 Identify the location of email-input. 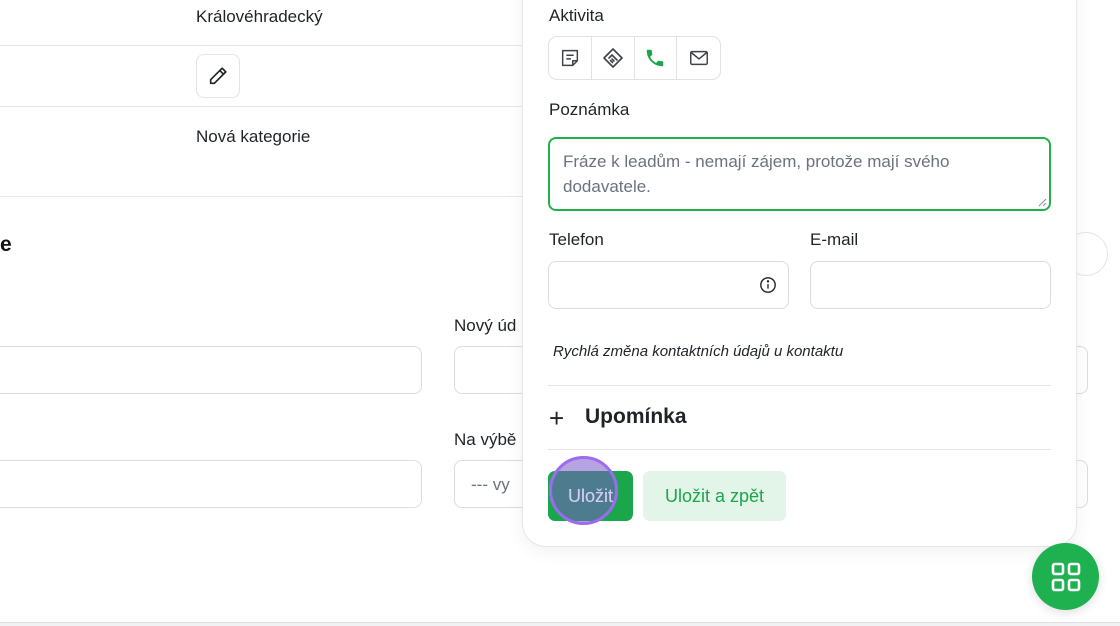
(930, 285).